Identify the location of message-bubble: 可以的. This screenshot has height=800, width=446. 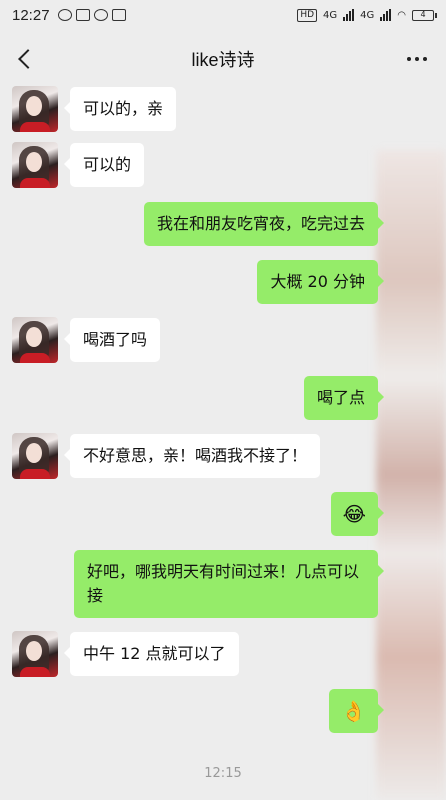
(104, 165).